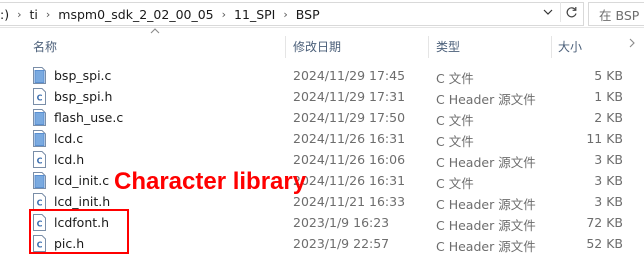 This screenshot has width=644, height=260. What do you see at coordinates (349, 75) in the screenshot?
I see `file-date: 2024/11/29 17:45` at bounding box center [349, 75].